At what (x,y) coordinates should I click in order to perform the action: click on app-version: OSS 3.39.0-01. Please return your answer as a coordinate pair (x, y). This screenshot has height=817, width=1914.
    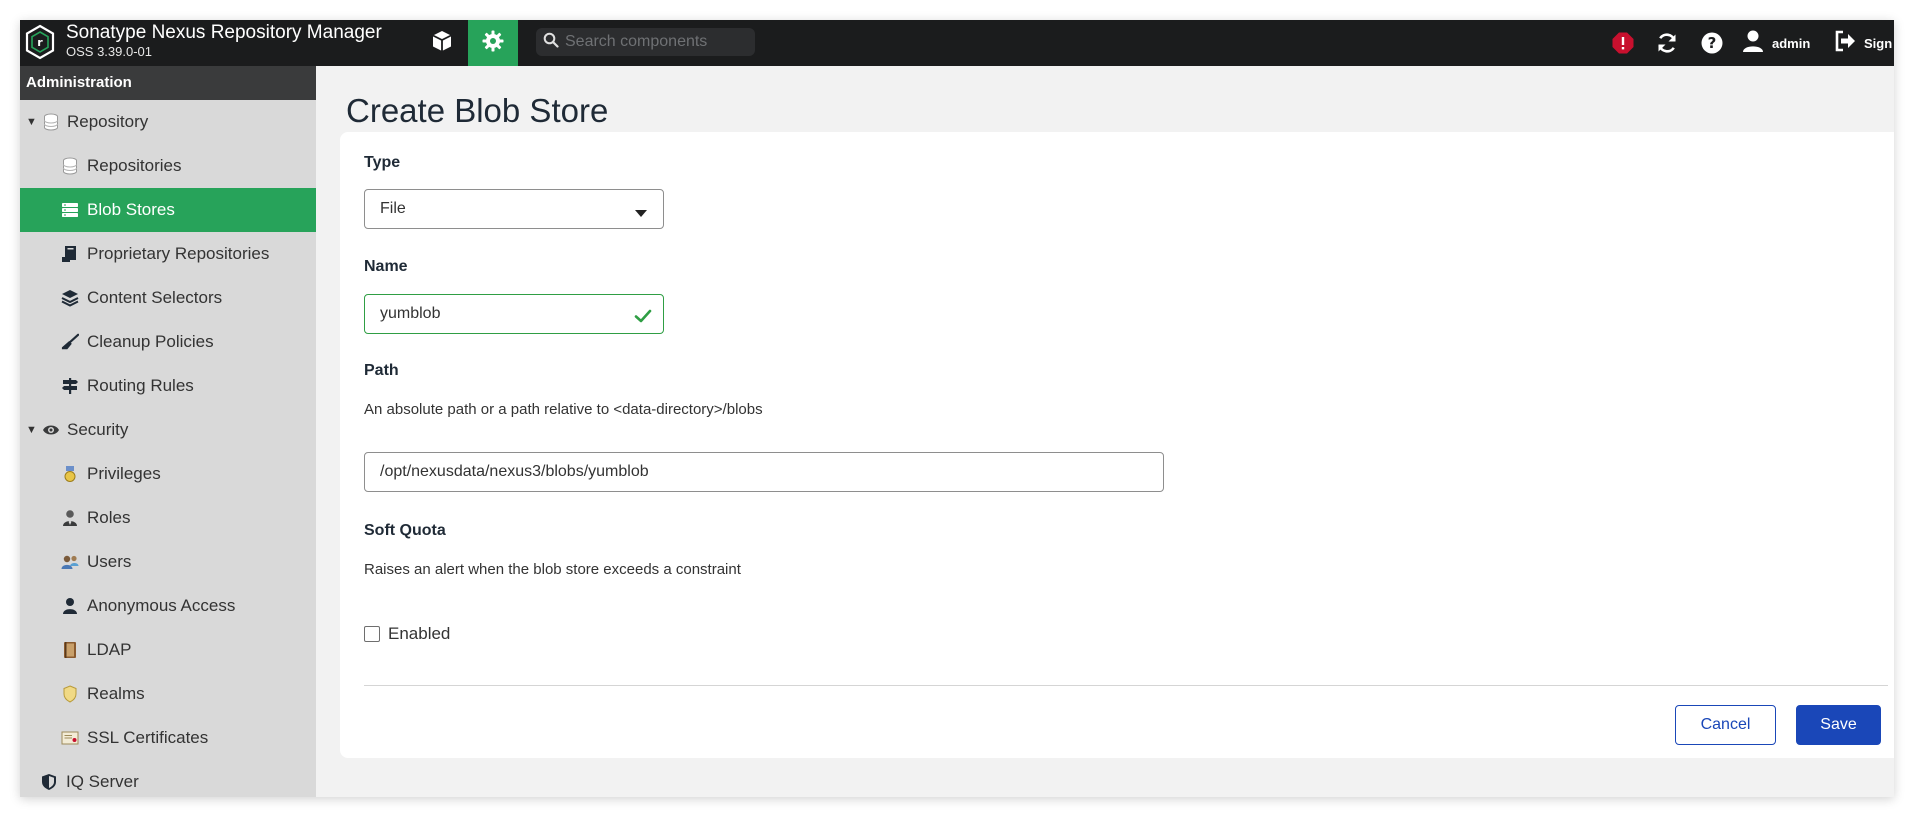
    Looking at the image, I should click on (109, 51).